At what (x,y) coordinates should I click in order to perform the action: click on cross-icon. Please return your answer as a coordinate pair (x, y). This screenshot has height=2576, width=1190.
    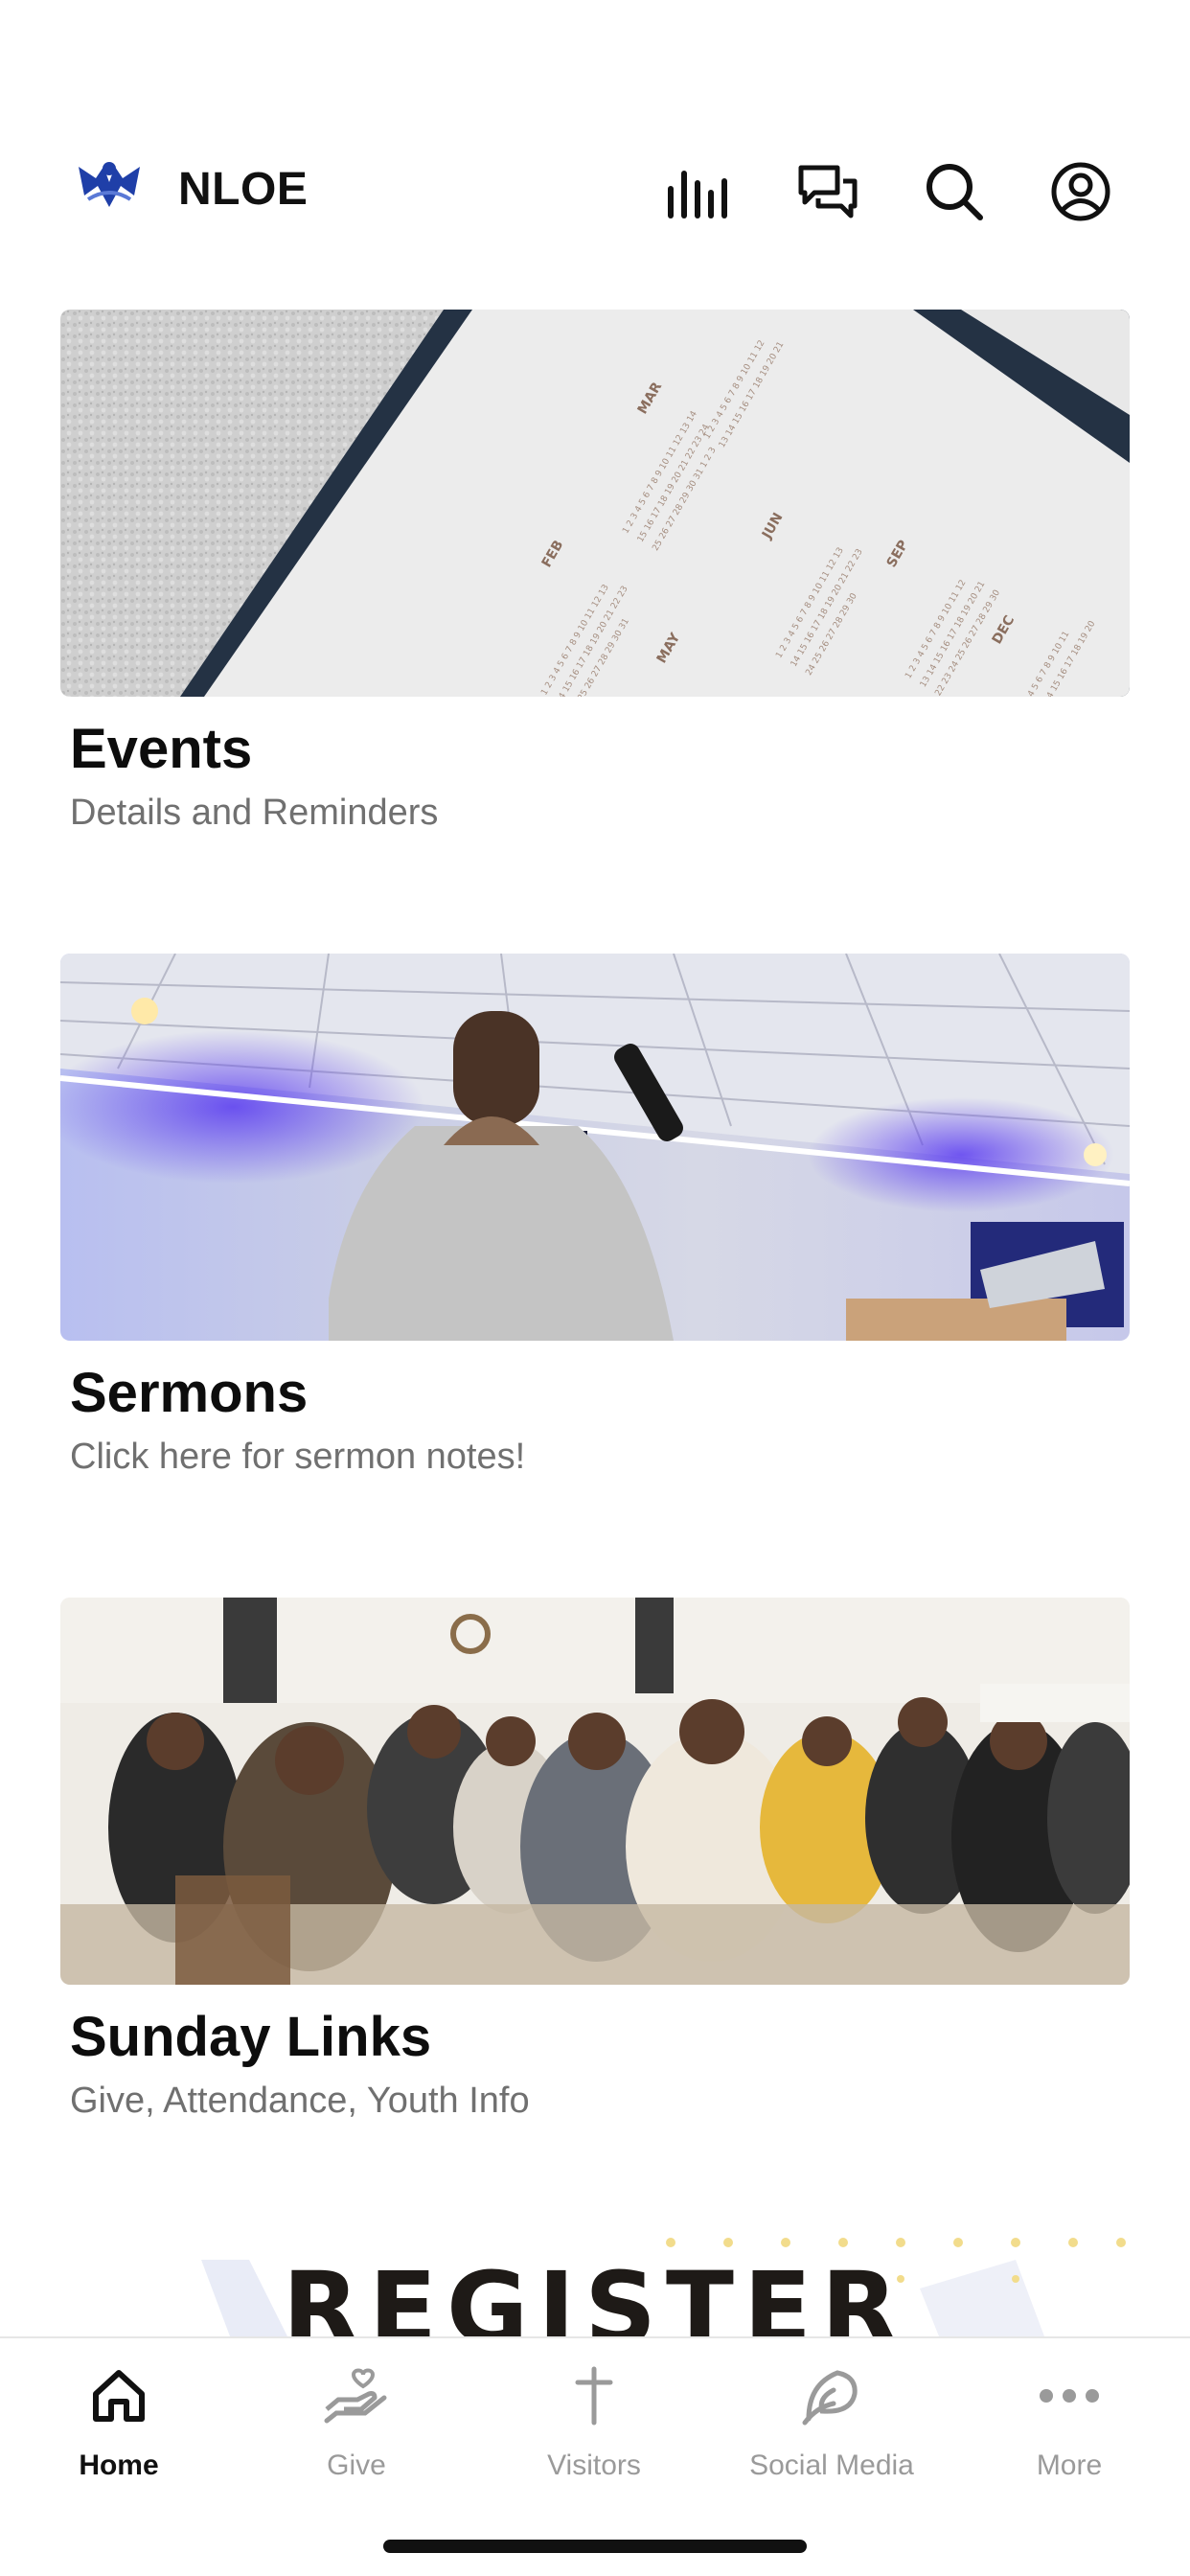
    Looking at the image, I should click on (594, 2396).